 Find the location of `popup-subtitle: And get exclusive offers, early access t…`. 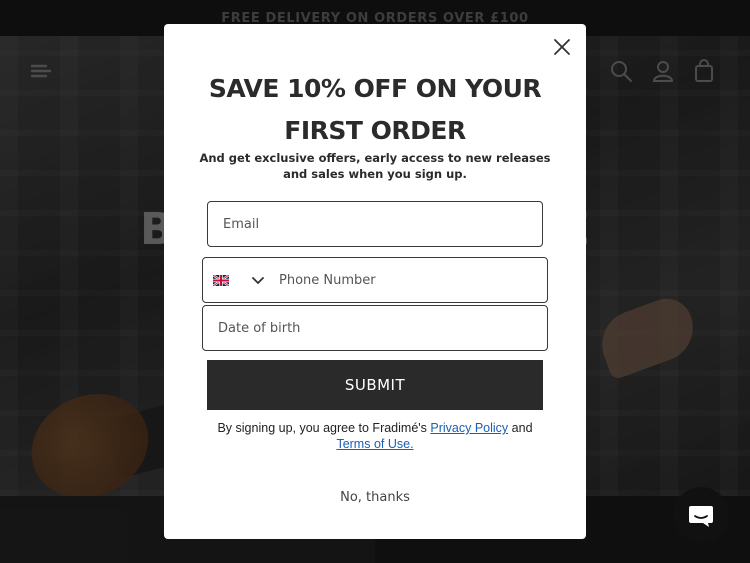

popup-subtitle: And get exclusive offers, early access t… is located at coordinates (375, 166).